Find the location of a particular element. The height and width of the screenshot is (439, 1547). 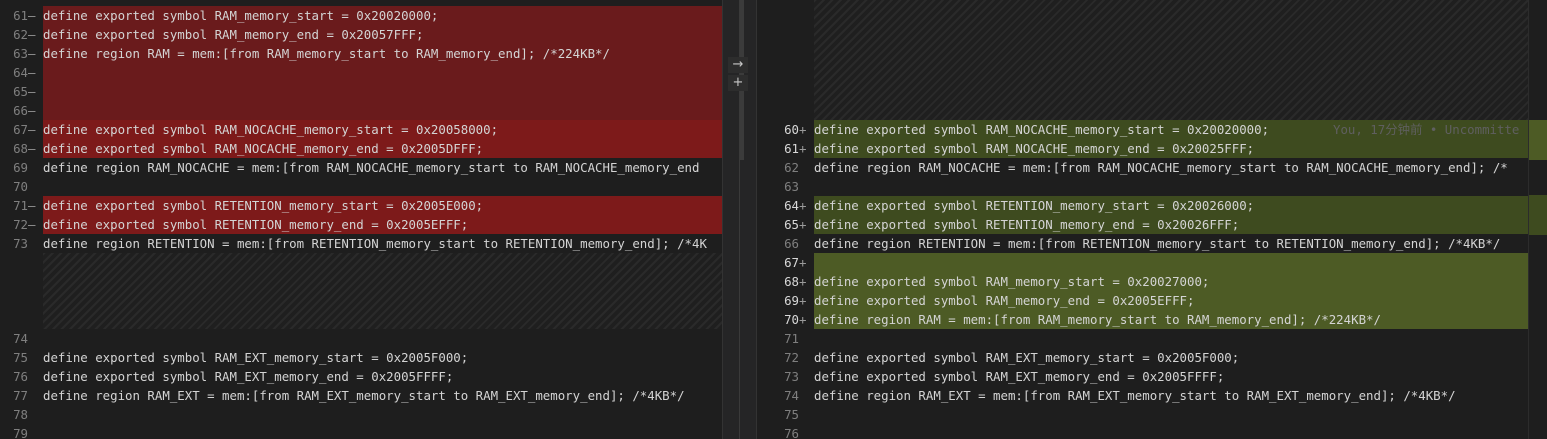

code-line: 74 is located at coordinates (361, 338).